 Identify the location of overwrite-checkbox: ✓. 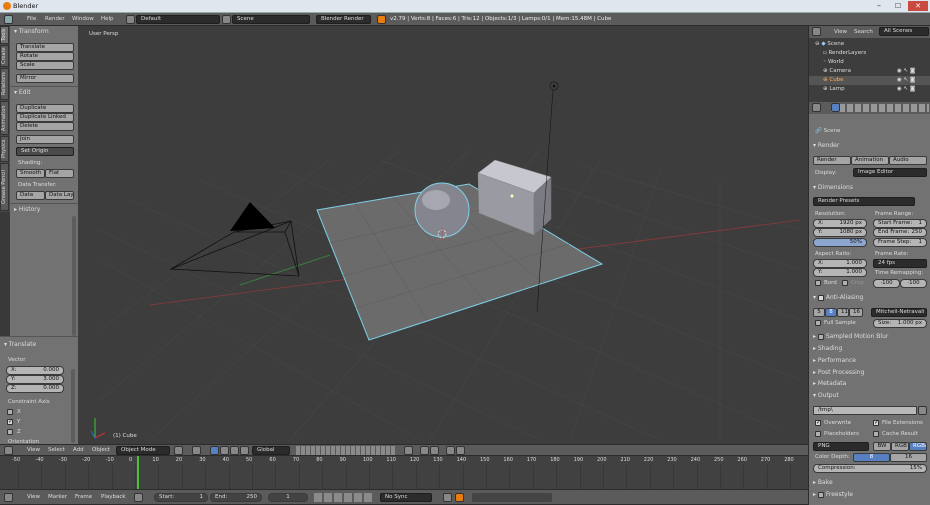
(818, 422).